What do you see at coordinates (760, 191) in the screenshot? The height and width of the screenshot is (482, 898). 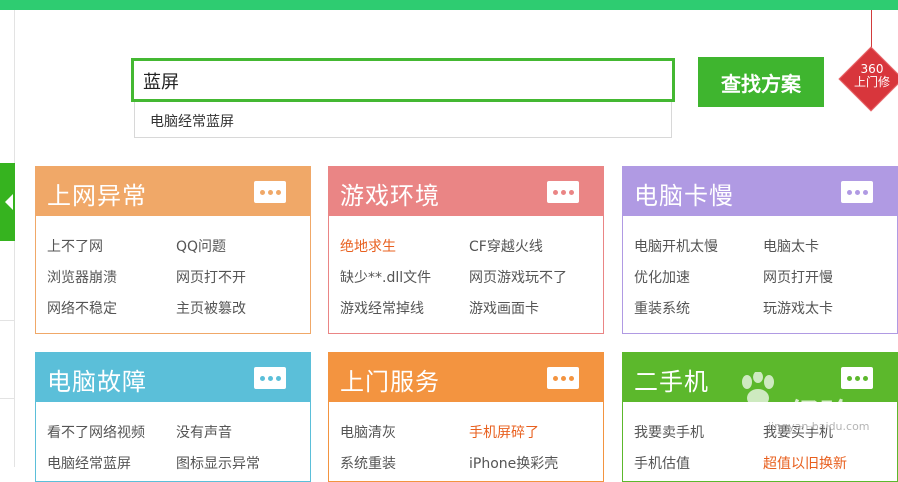 I see `card-header: 电脑卡慢` at bounding box center [760, 191].